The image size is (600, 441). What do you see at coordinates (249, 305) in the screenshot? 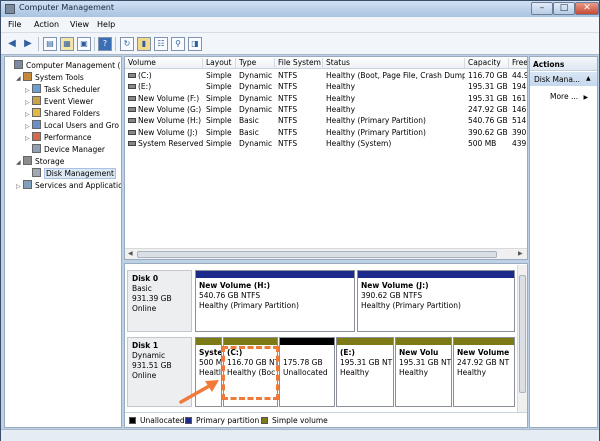
I see `partition-line3: Healthy (Primary Partition)` at bounding box center [249, 305].